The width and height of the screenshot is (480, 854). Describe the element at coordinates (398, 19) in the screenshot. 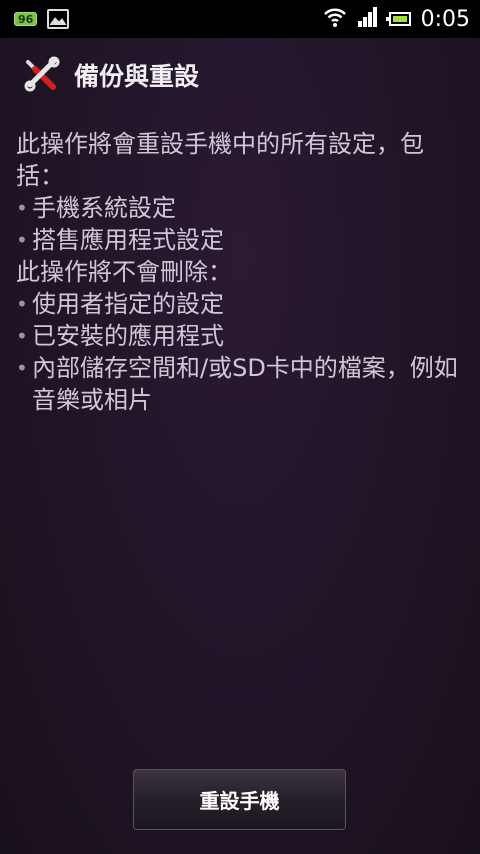

I see `battery-icon` at that location.